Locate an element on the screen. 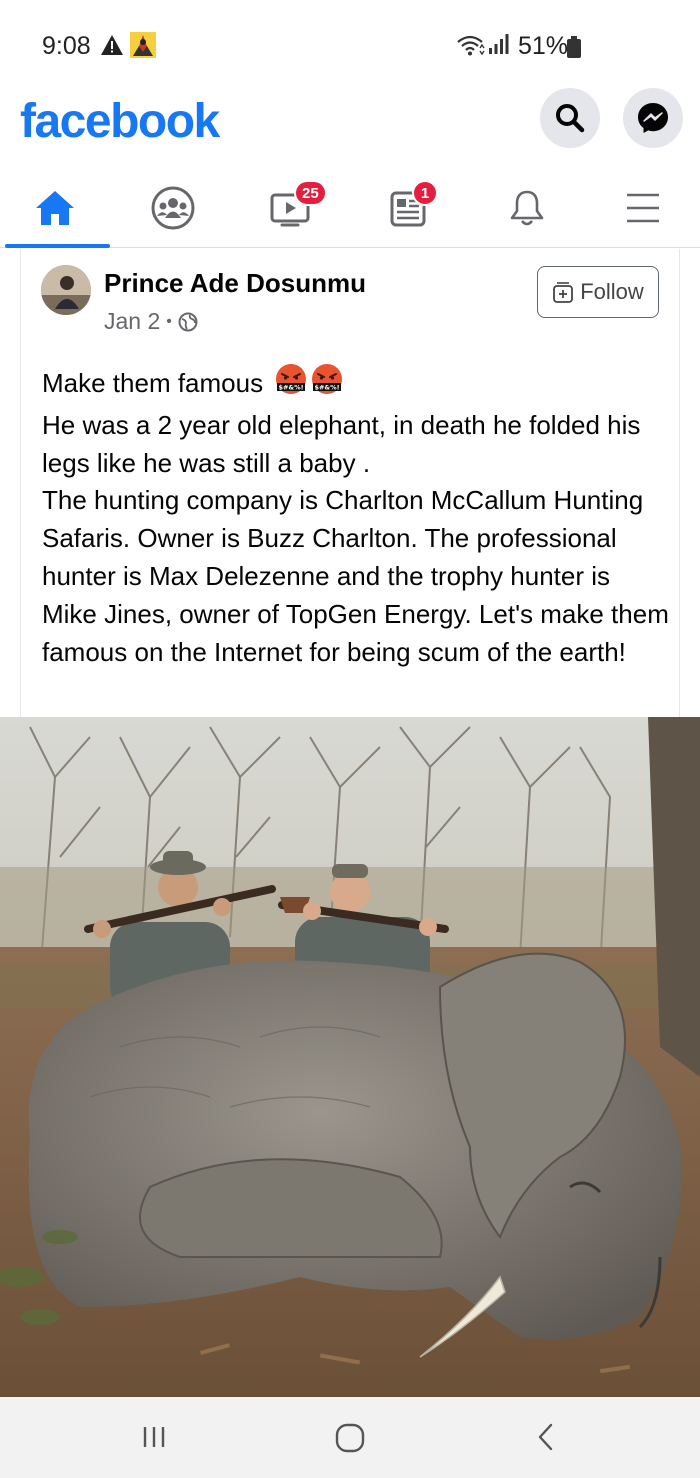 This screenshot has height=1478, width=700. recent-apps-button is located at coordinates (154, 1439).